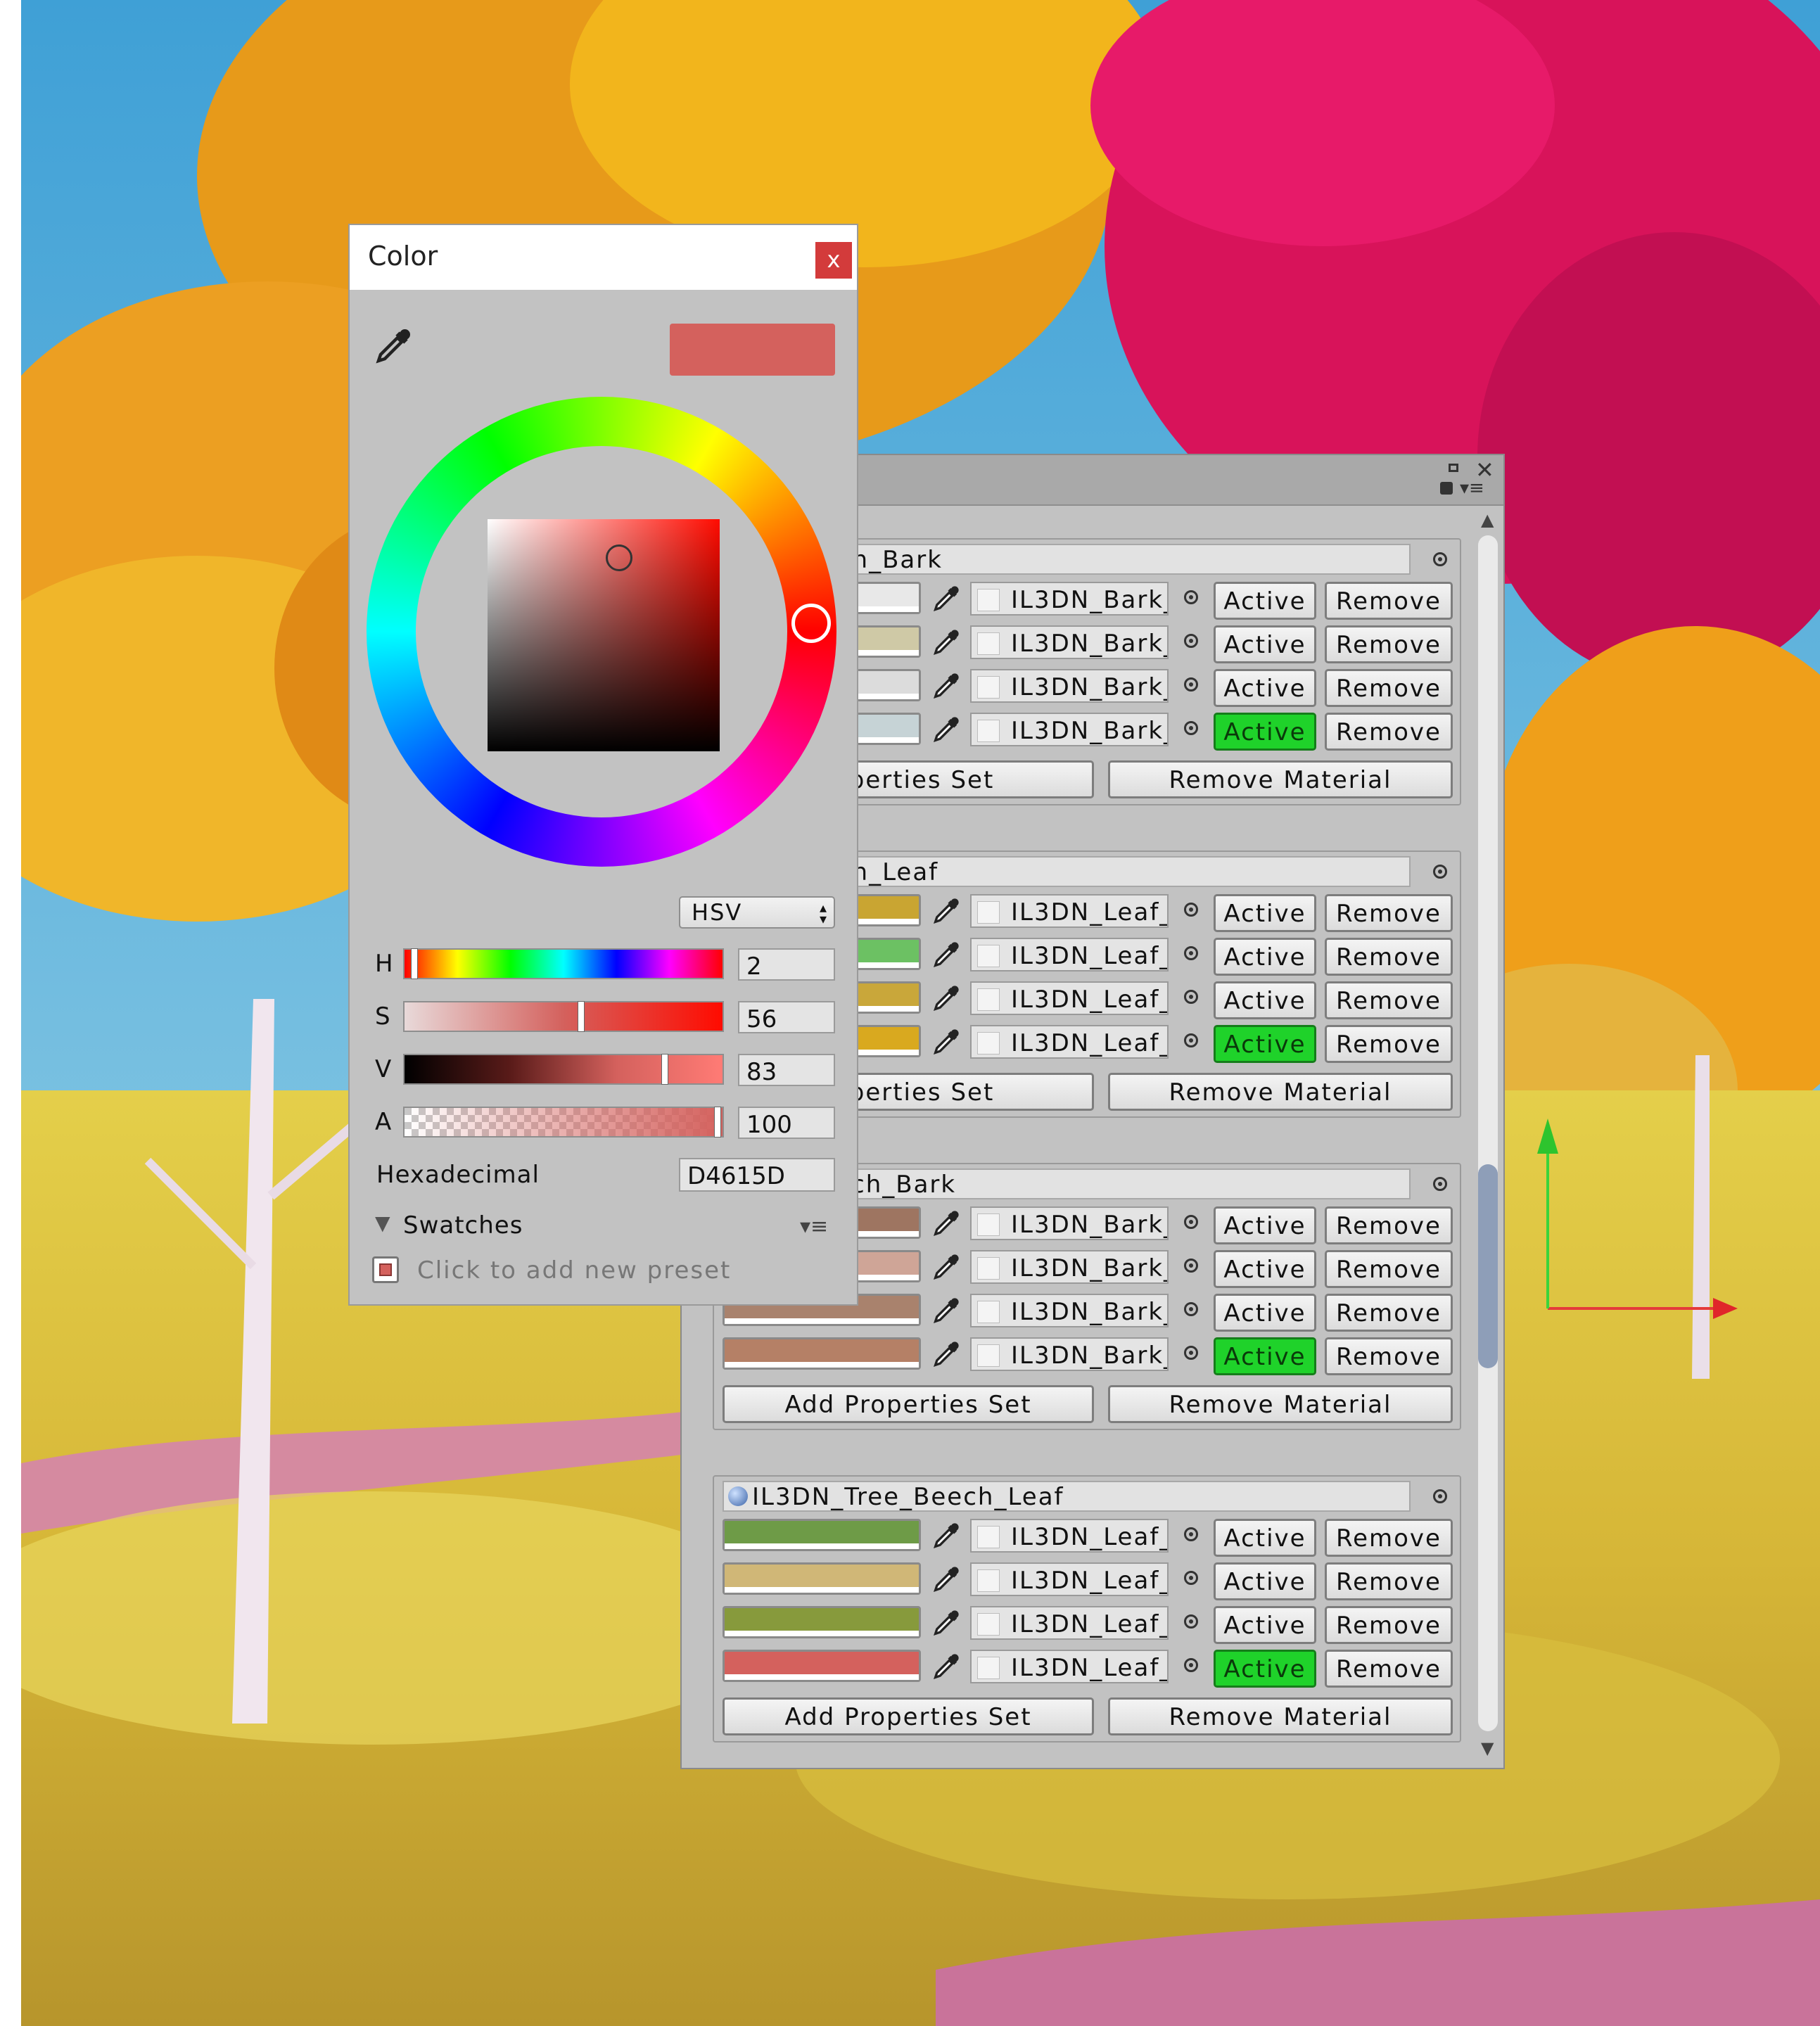  Describe the element at coordinates (717, 1122) in the screenshot. I see `slider-handle-a` at that location.